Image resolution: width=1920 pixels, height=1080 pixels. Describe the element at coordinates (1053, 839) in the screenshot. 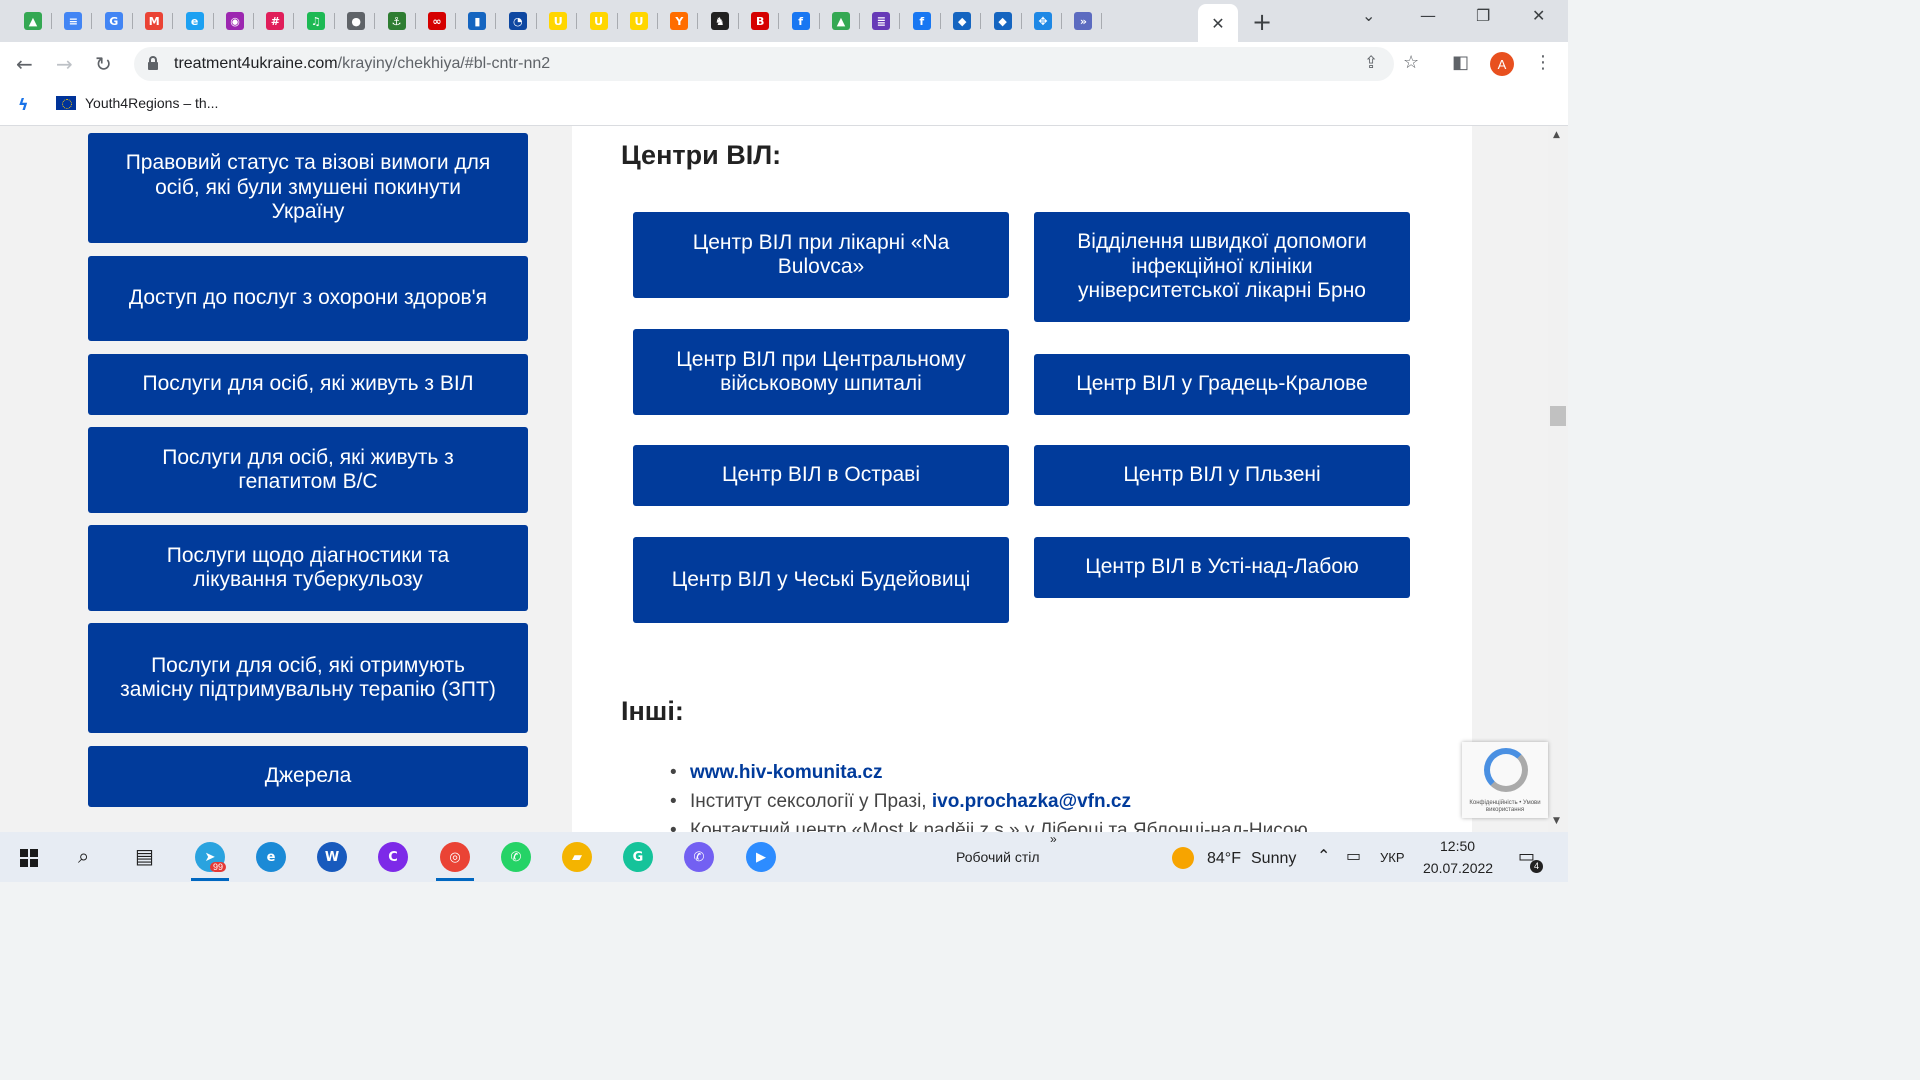

I see `desktop-toolbar-chevron: »` at that location.